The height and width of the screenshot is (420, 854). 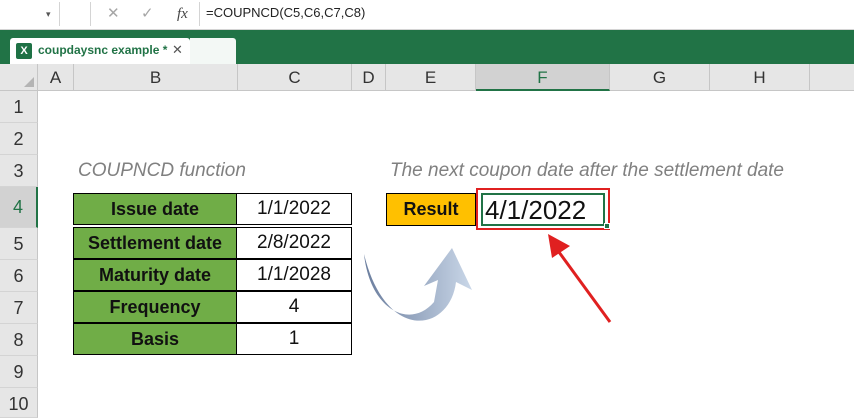 What do you see at coordinates (294, 209) in the screenshot?
I see `value-cell-issue-date: 1/1/2022` at bounding box center [294, 209].